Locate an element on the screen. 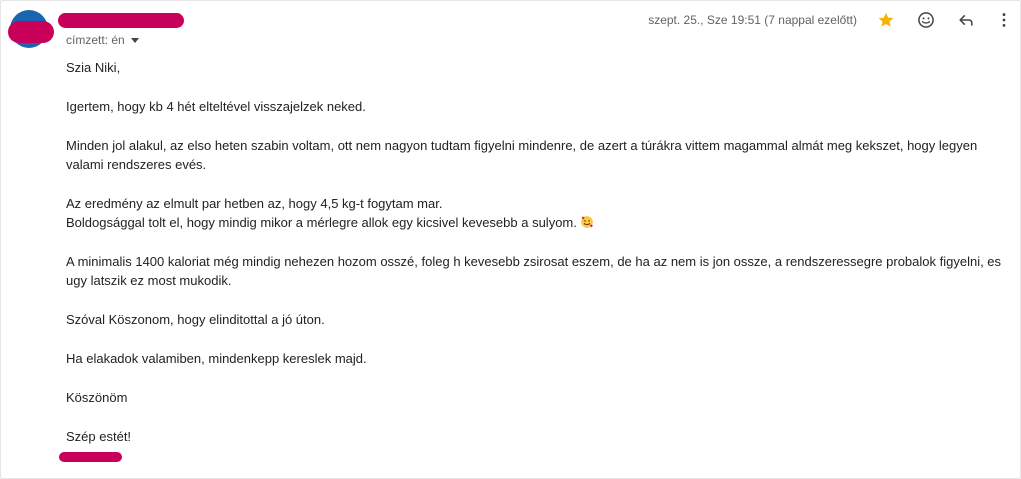 This screenshot has height=479, width=1021. more-vert-icon is located at coordinates (1004, 20).